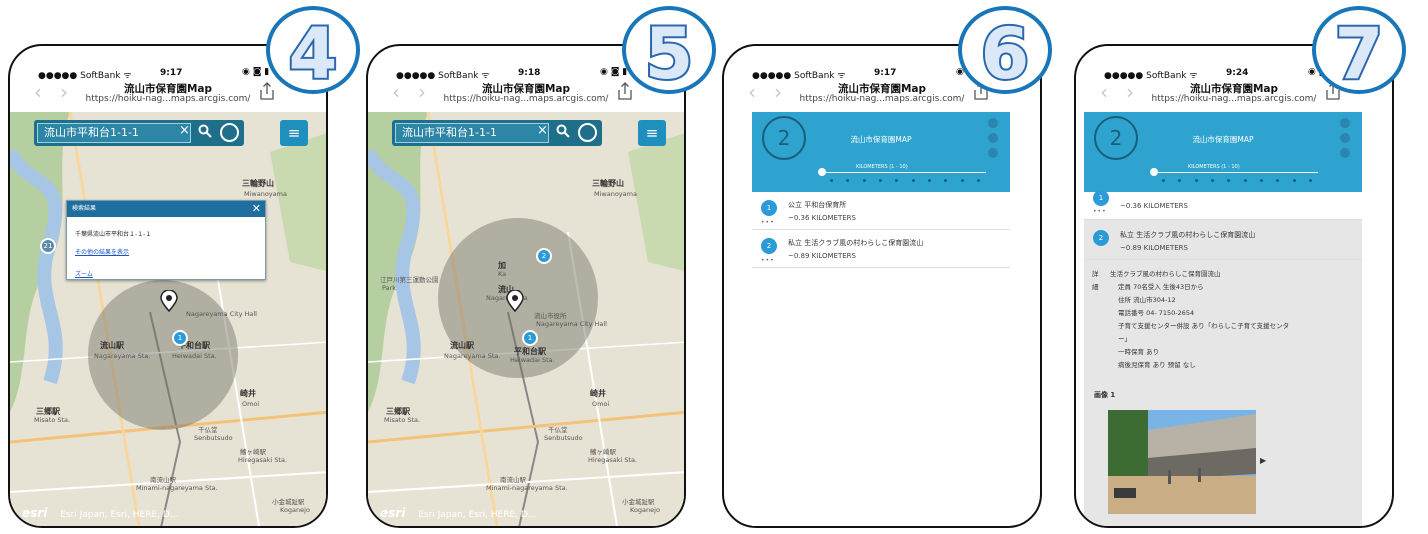 This screenshot has width=1428, height=534. I want to click on step-badge-5: 5, so click(669, 51).